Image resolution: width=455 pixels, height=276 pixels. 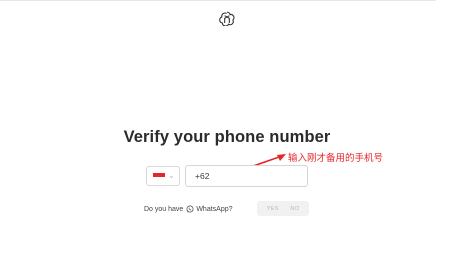 What do you see at coordinates (283, 208) in the screenshot?
I see `whatsapp-toggle: YES NO` at bounding box center [283, 208].